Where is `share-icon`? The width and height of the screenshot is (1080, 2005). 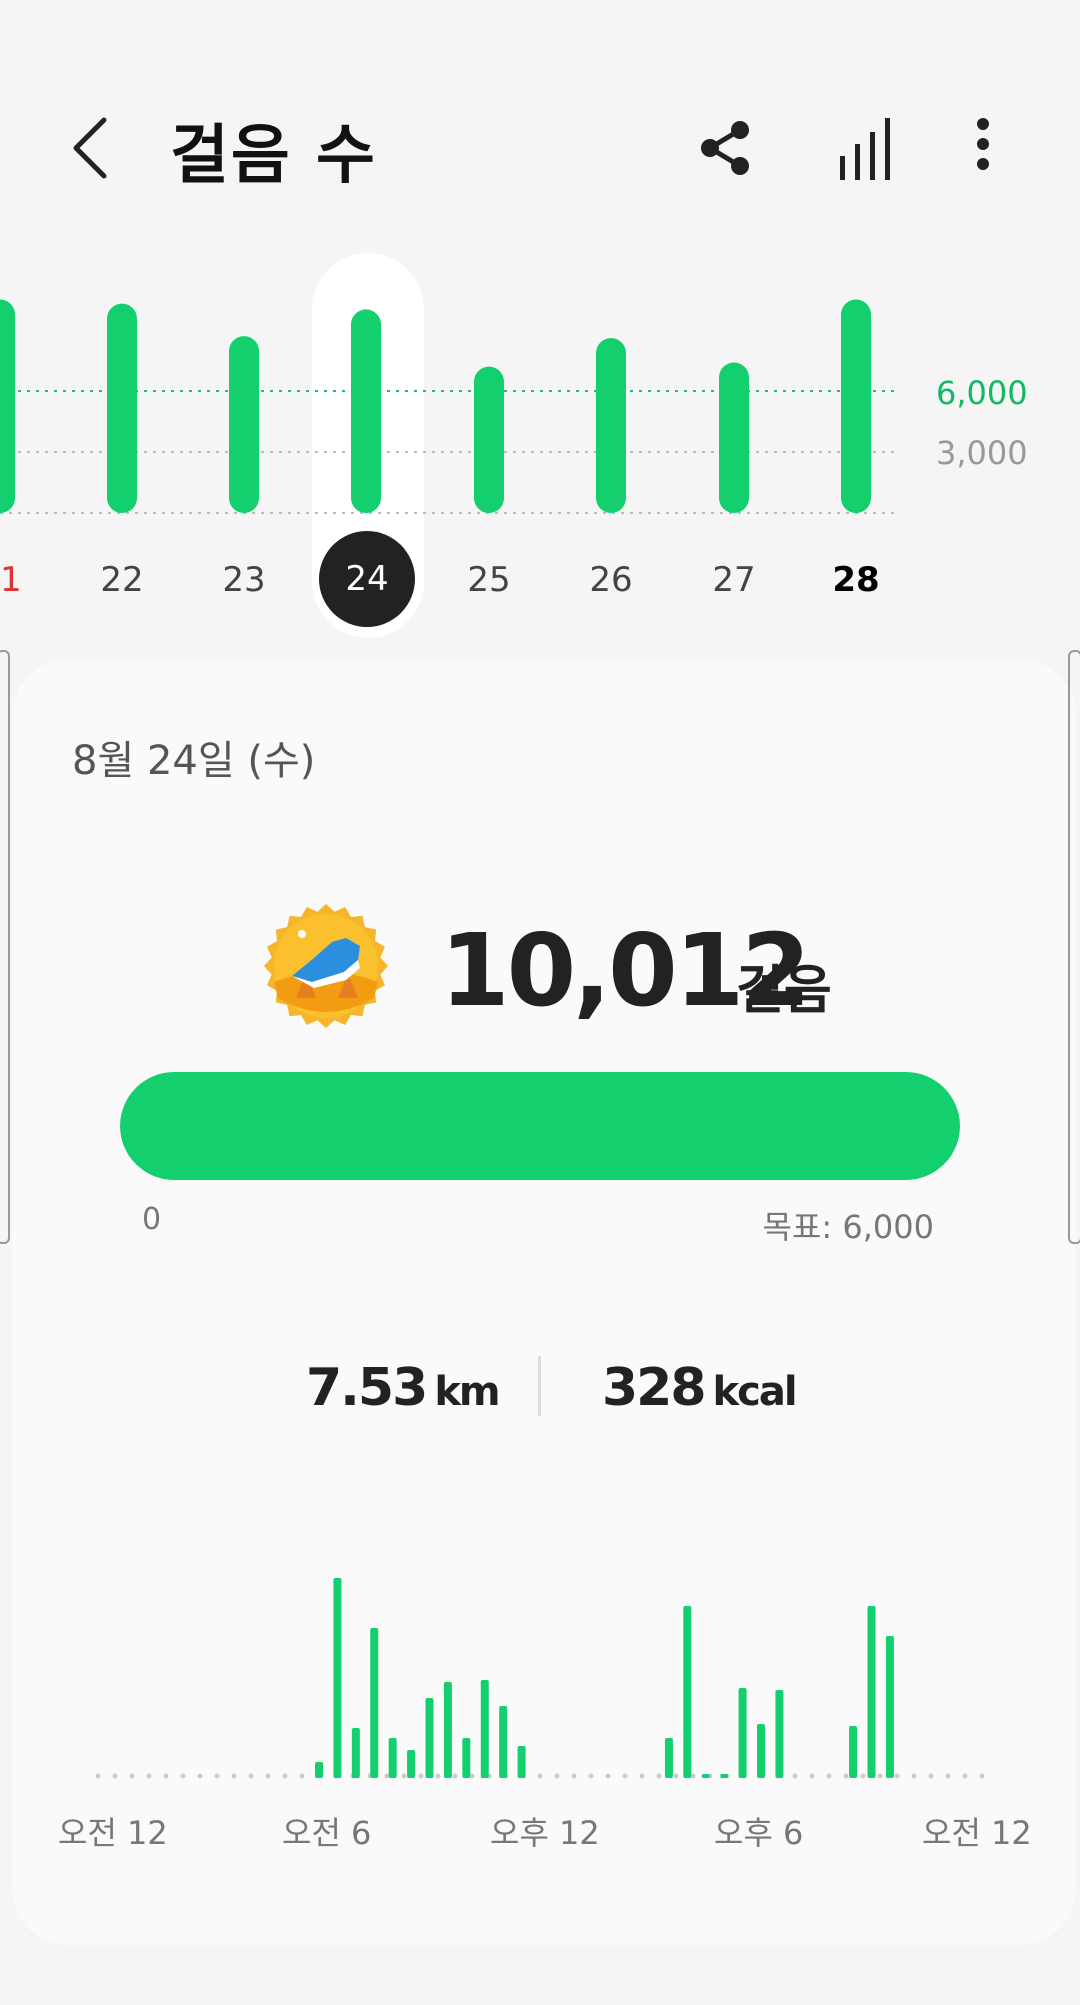
share-icon is located at coordinates (725, 148).